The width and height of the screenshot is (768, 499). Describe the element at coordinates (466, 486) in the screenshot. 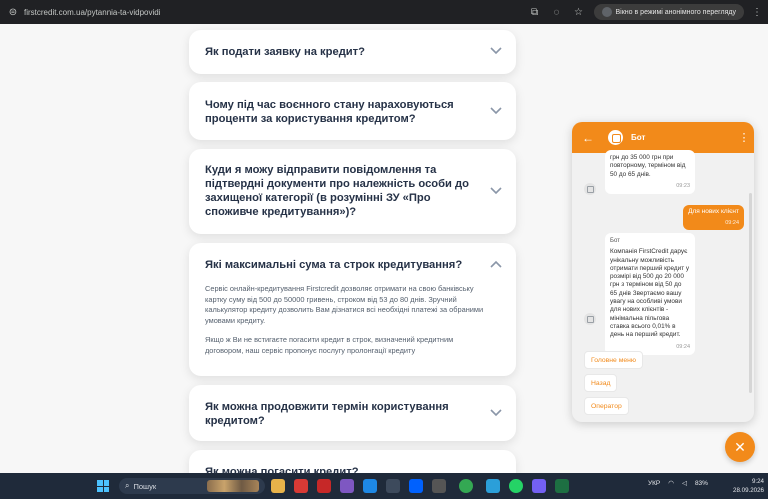

I see `chrome-icon` at that location.